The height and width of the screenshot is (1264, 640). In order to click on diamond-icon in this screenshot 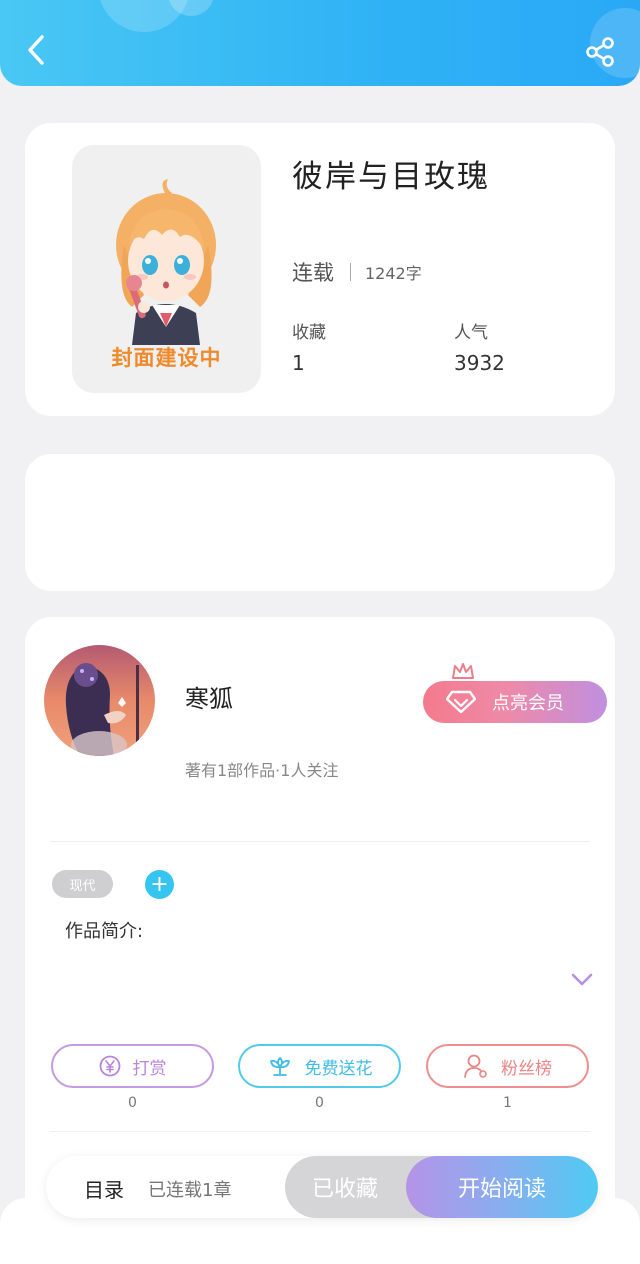, I will do `click(461, 702)`.